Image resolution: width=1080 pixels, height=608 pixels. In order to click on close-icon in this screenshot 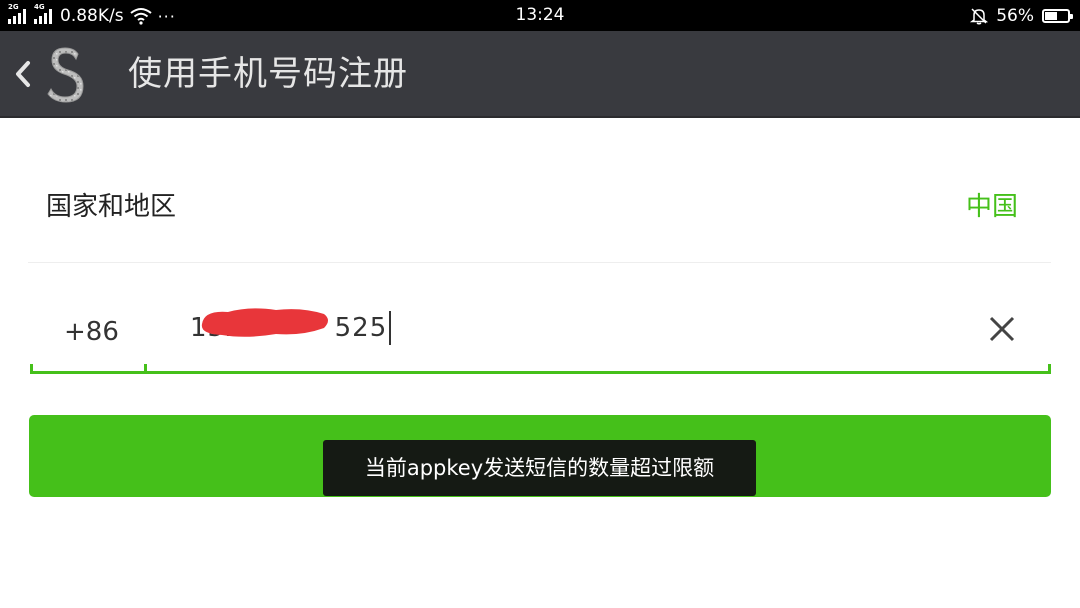, I will do `click(1002, 329)`.